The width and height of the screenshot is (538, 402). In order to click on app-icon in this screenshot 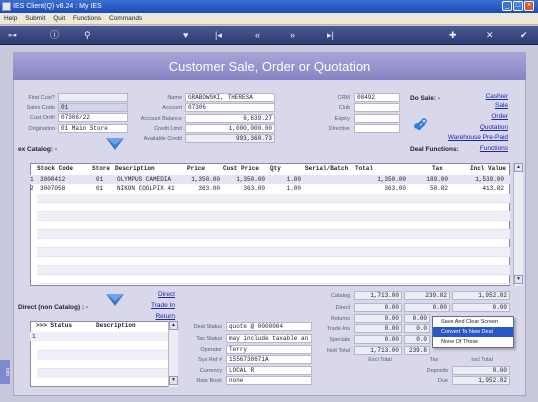, I will do `click(6, 6)`.